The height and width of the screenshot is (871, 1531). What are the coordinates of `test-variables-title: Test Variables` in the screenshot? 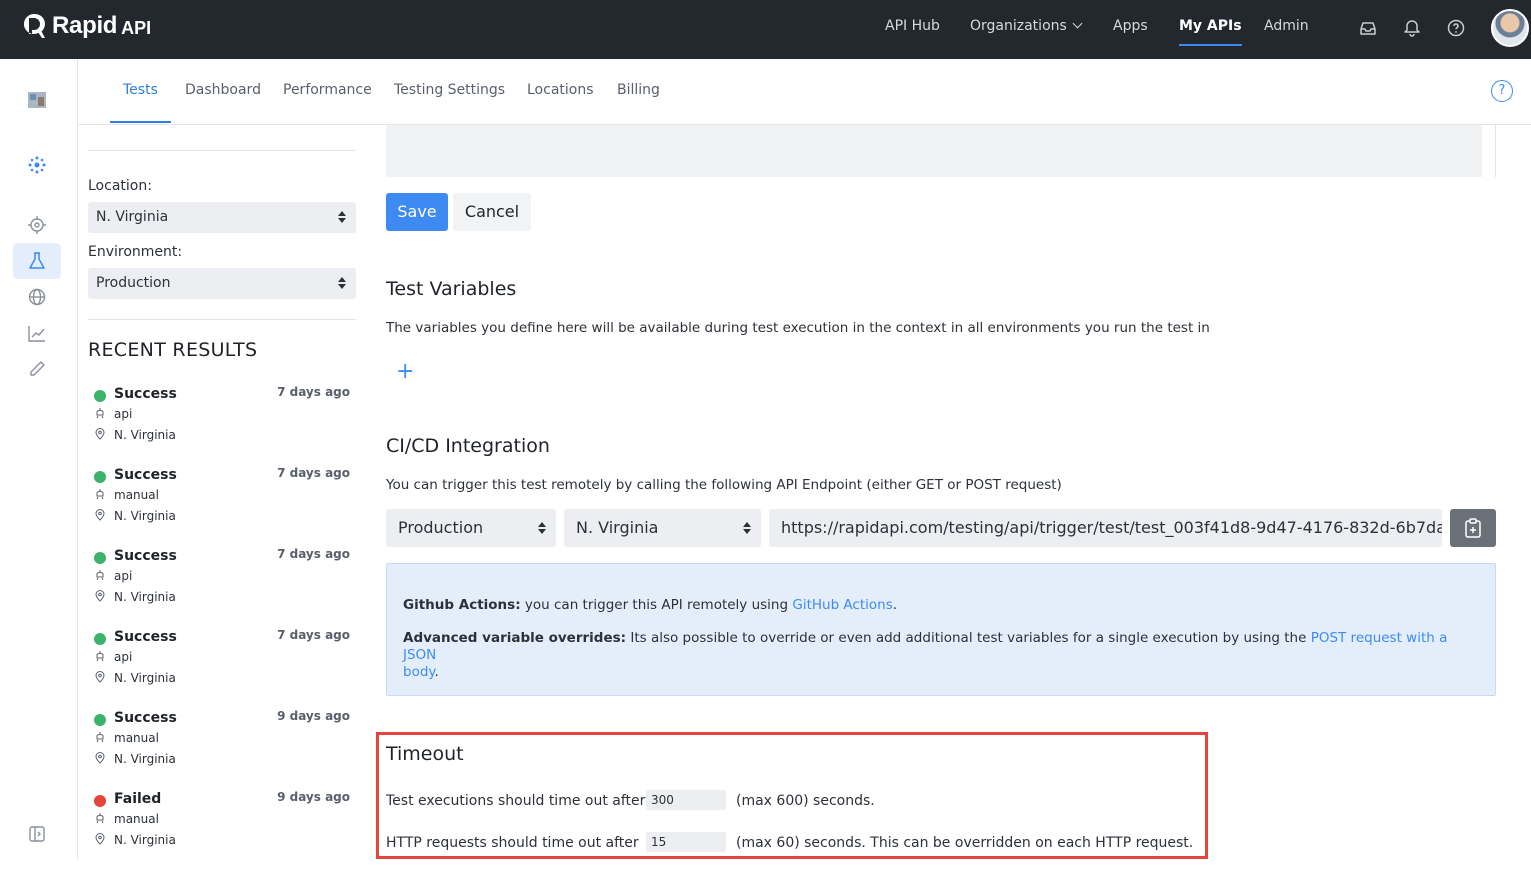 It's located at (451, 289).